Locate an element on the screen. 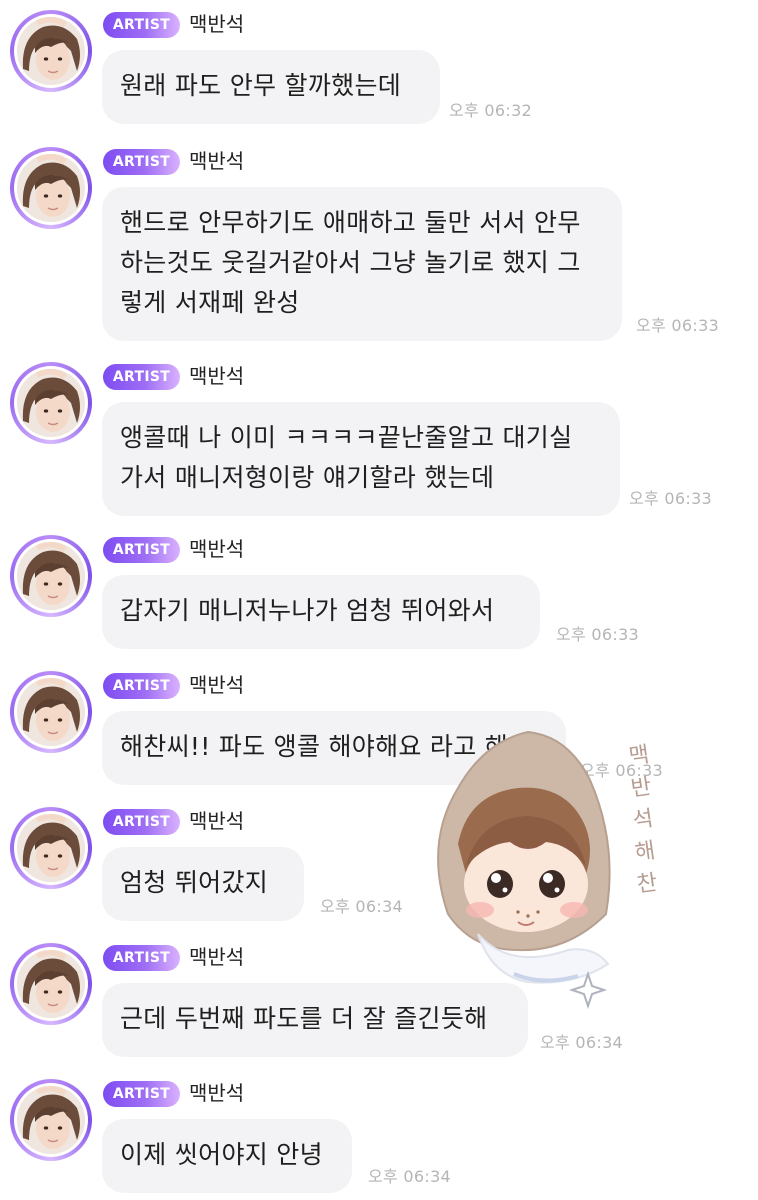 Image resolution: width=758 pixels, height=1200 pixels. svg-text: 해 is located at coordinates (645, 852).